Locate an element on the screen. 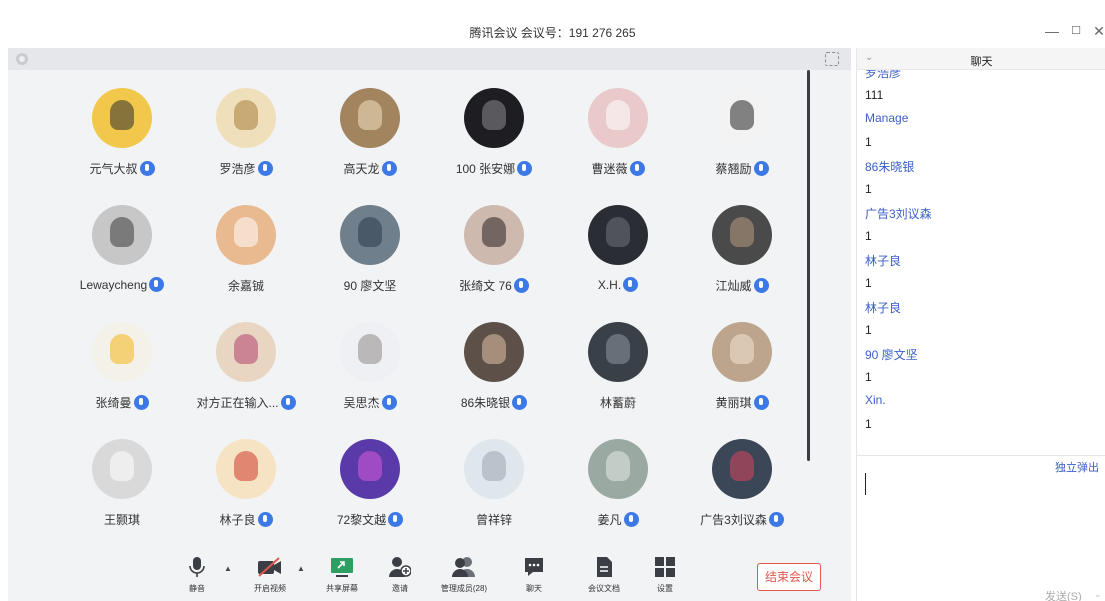  participant-name-text: 元气大叔 is located at coordinates (113, 169).